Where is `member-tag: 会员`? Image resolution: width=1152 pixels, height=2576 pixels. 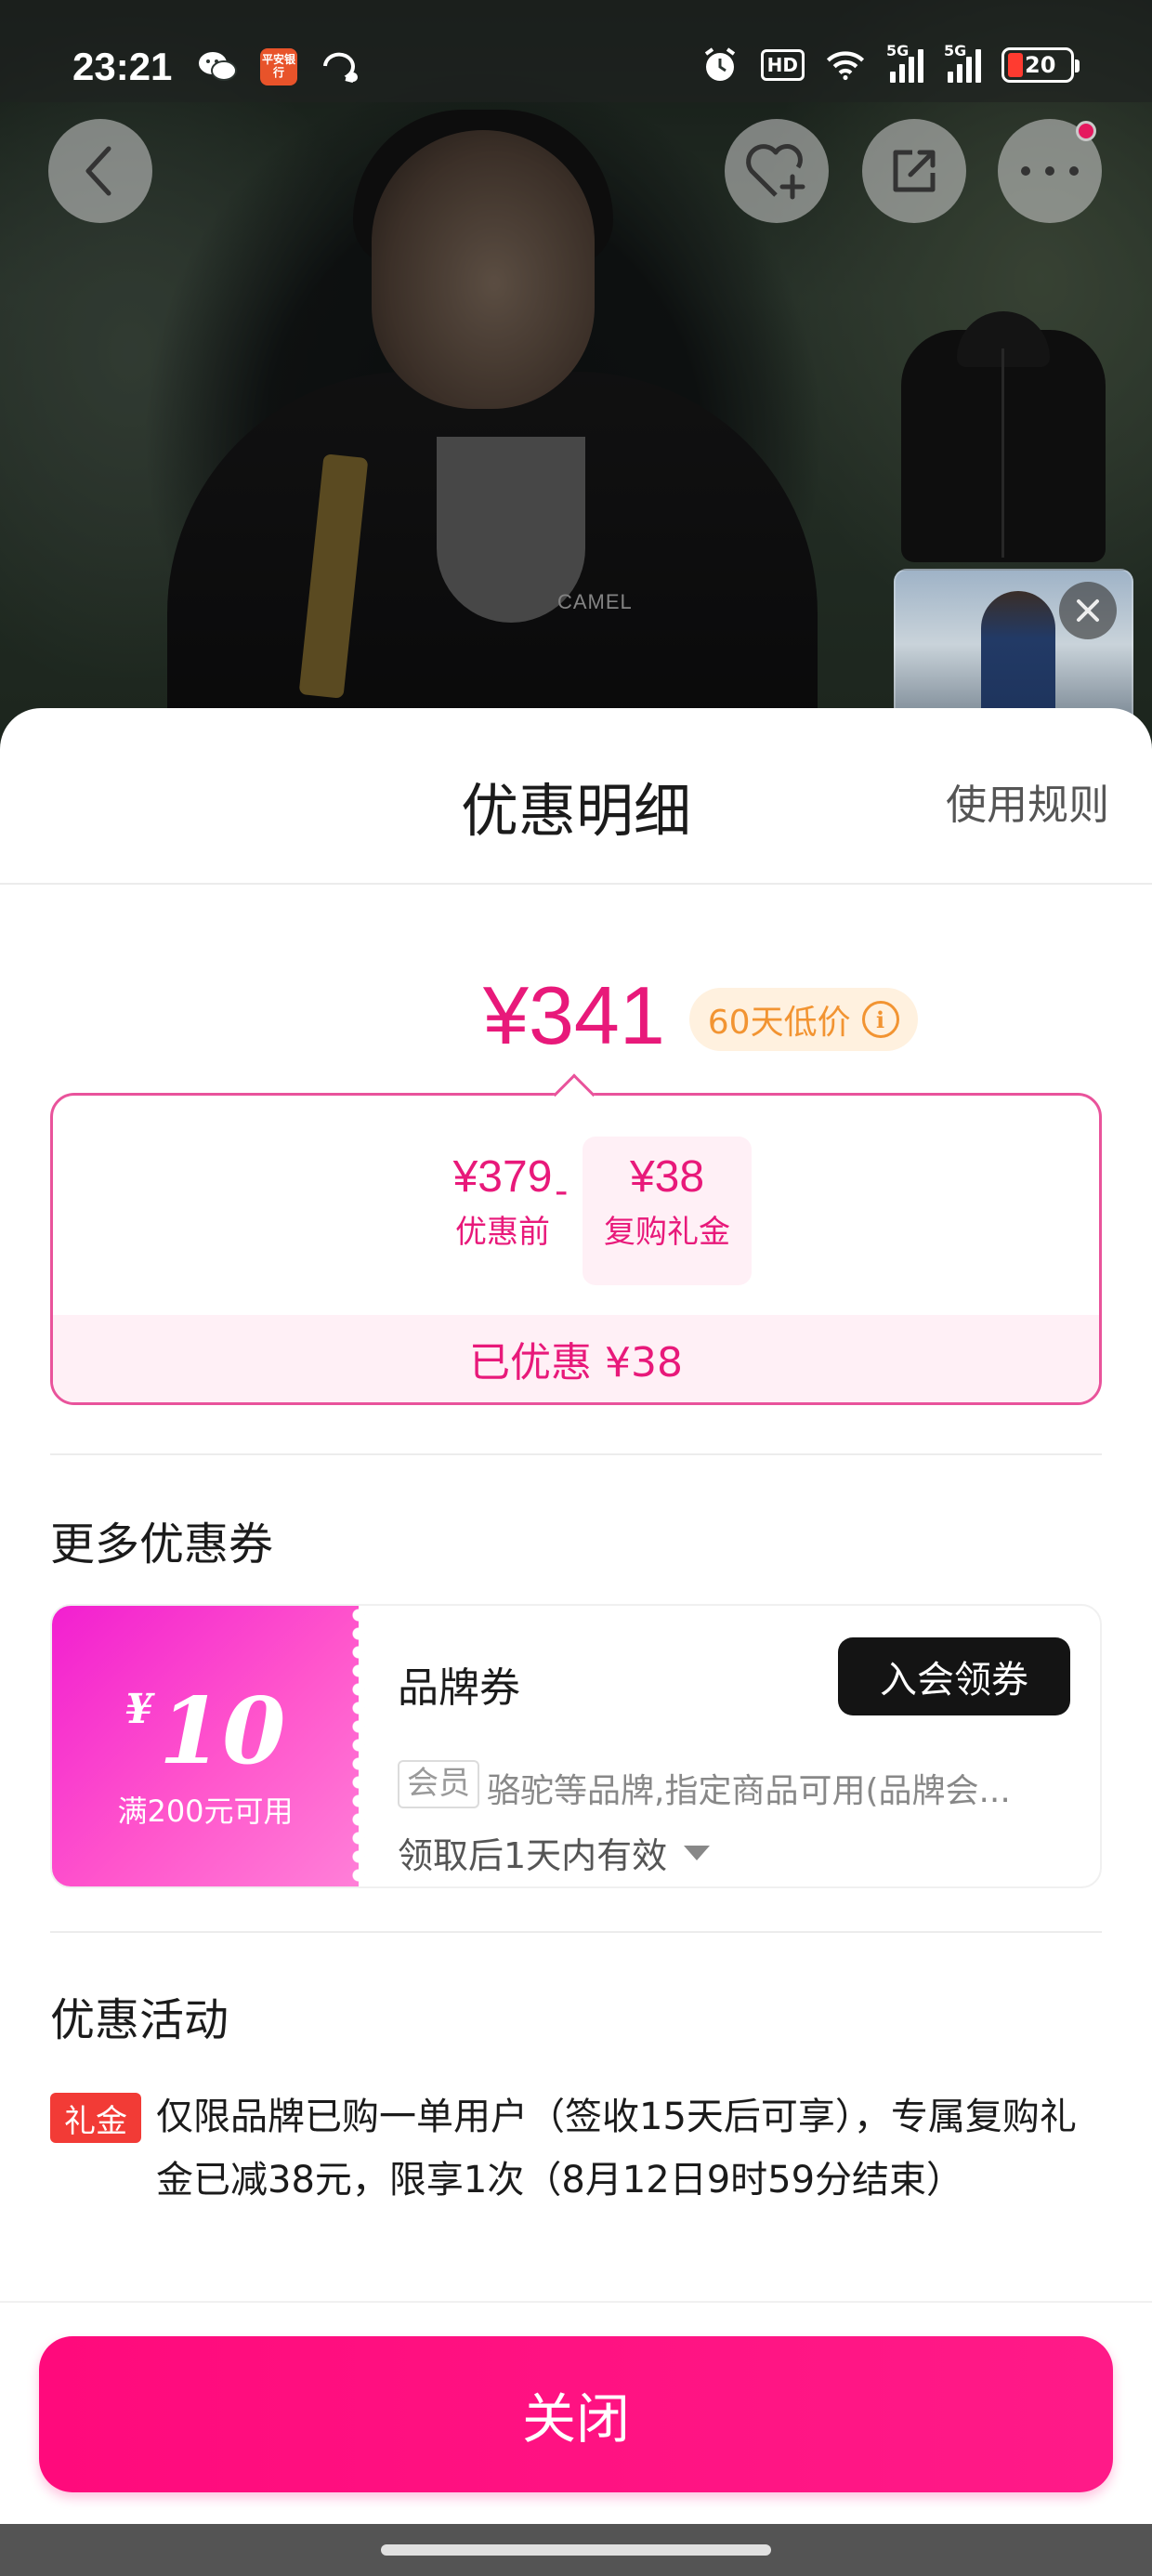
member-tag: 会员 is located at coordinates (438, 1784).